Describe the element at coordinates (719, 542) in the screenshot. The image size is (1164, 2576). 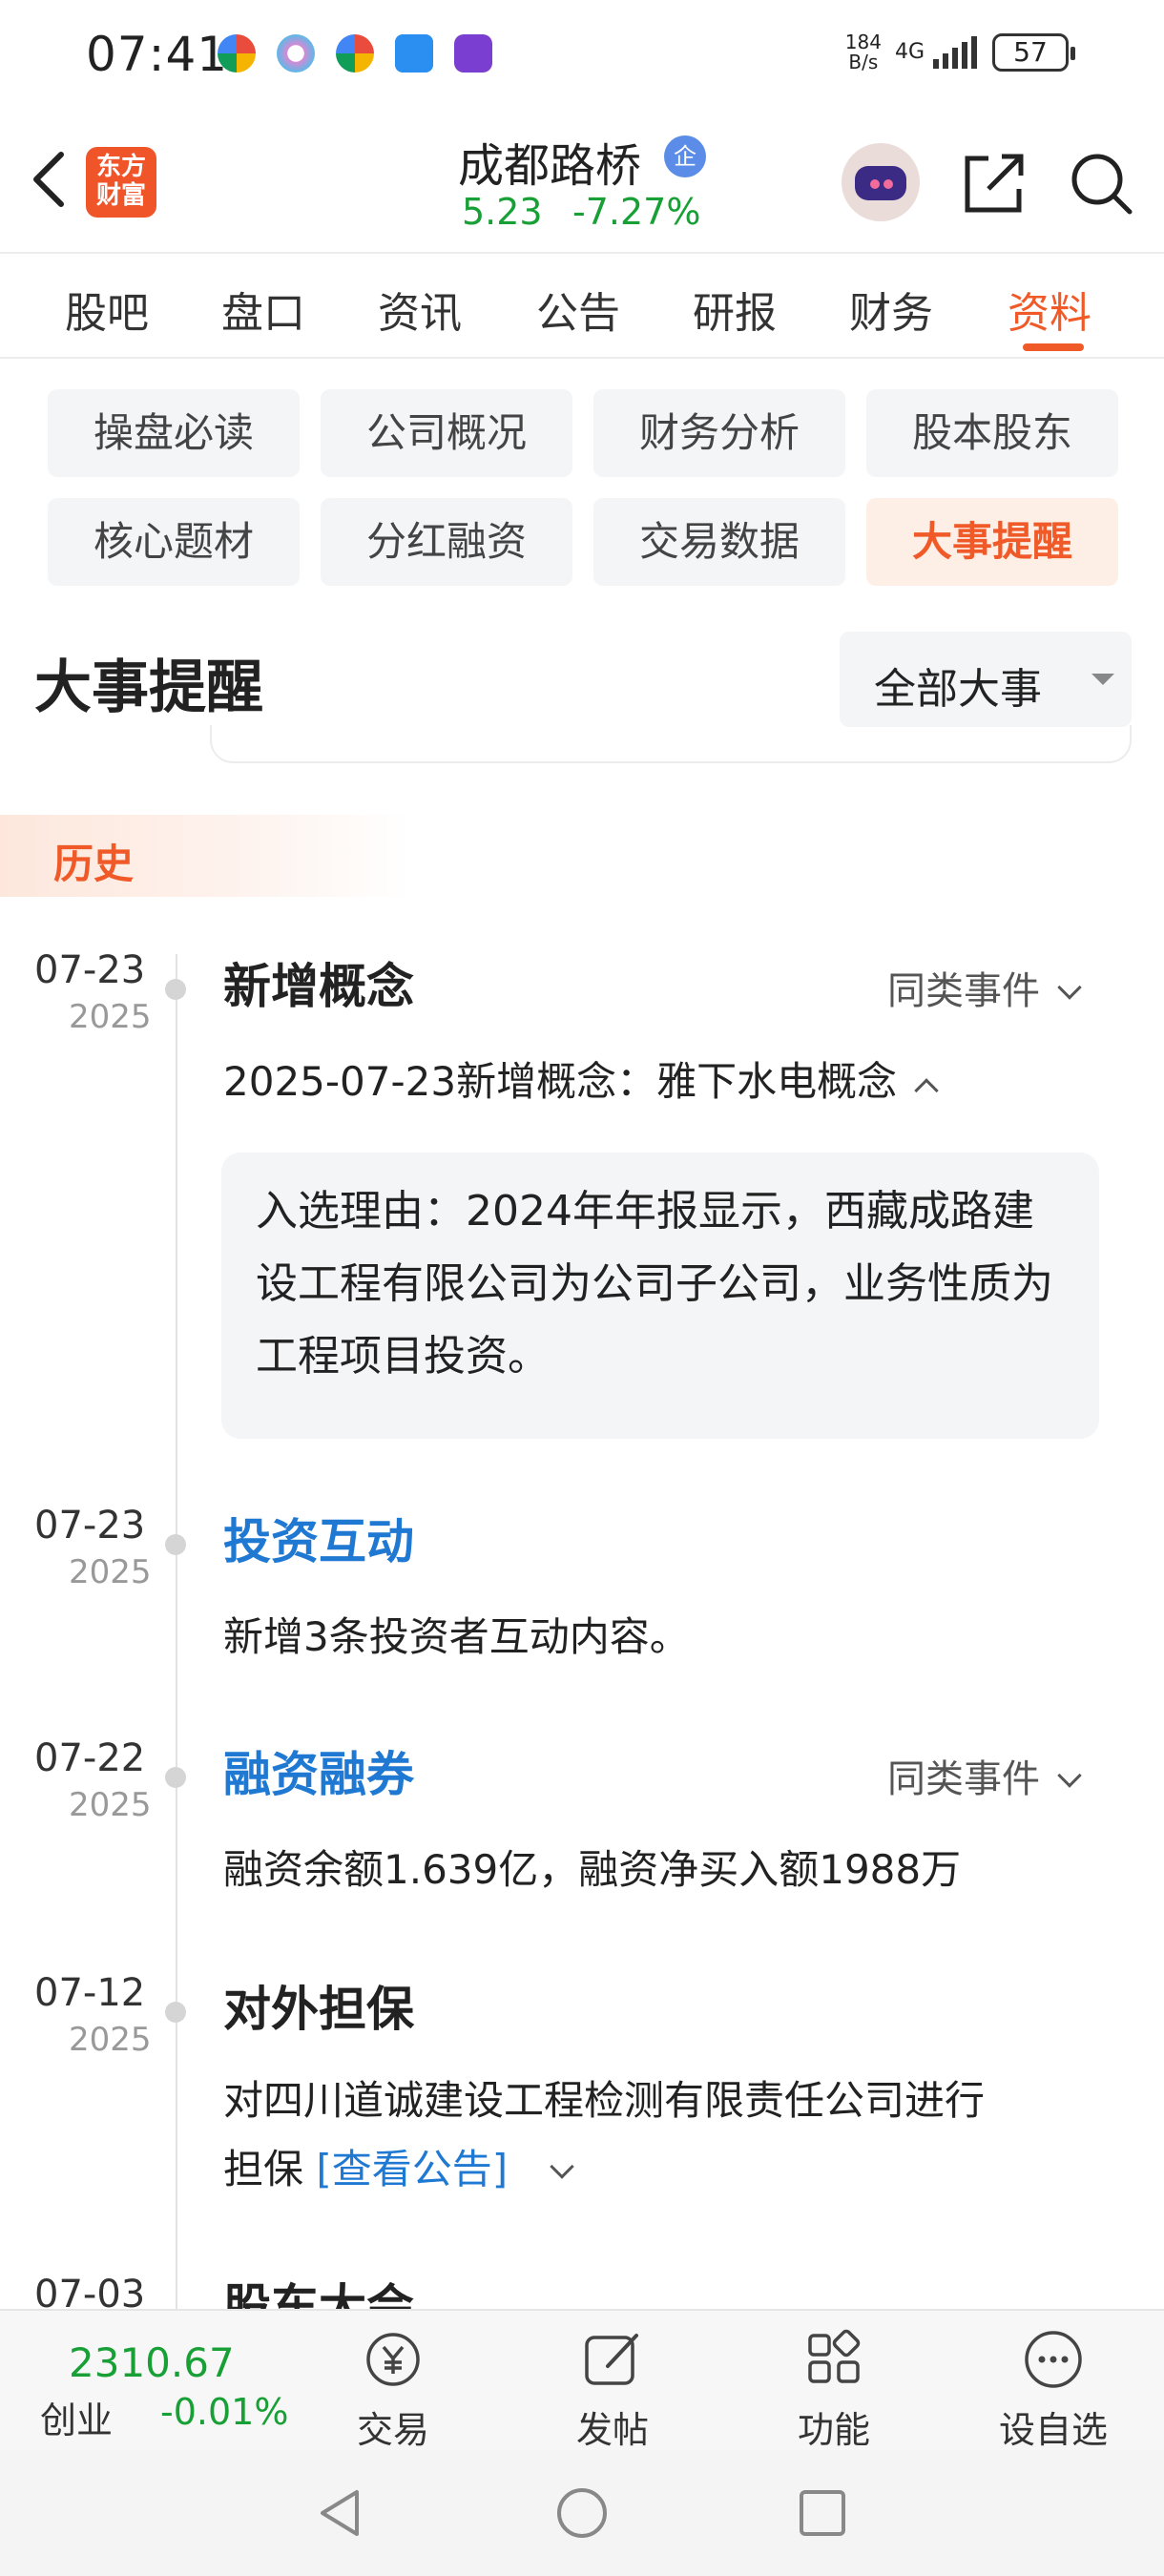
I see `subtab-trading-data: 交易数据` at that location.